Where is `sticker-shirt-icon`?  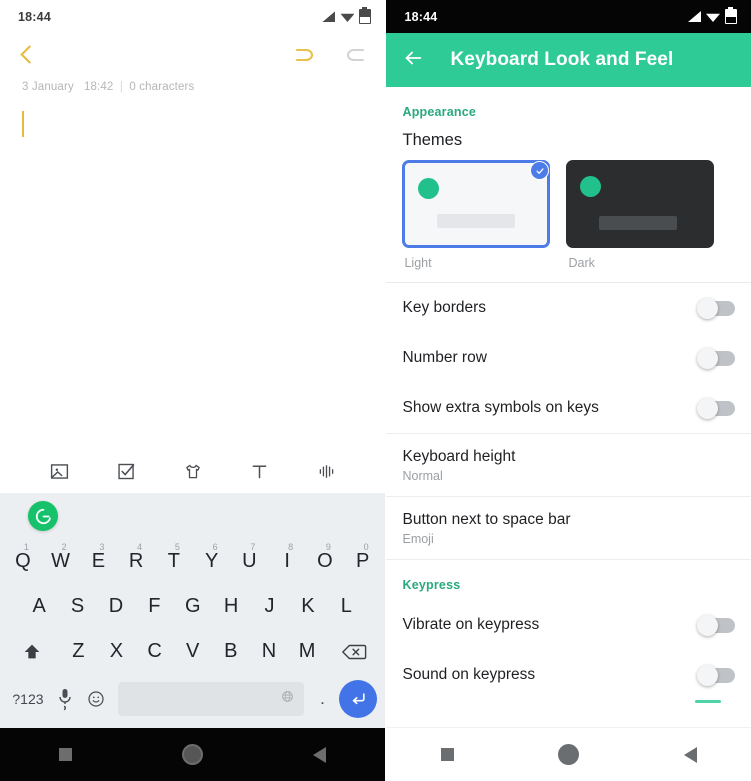 sticker-shirt-icon is located at coordinates (193, 472).